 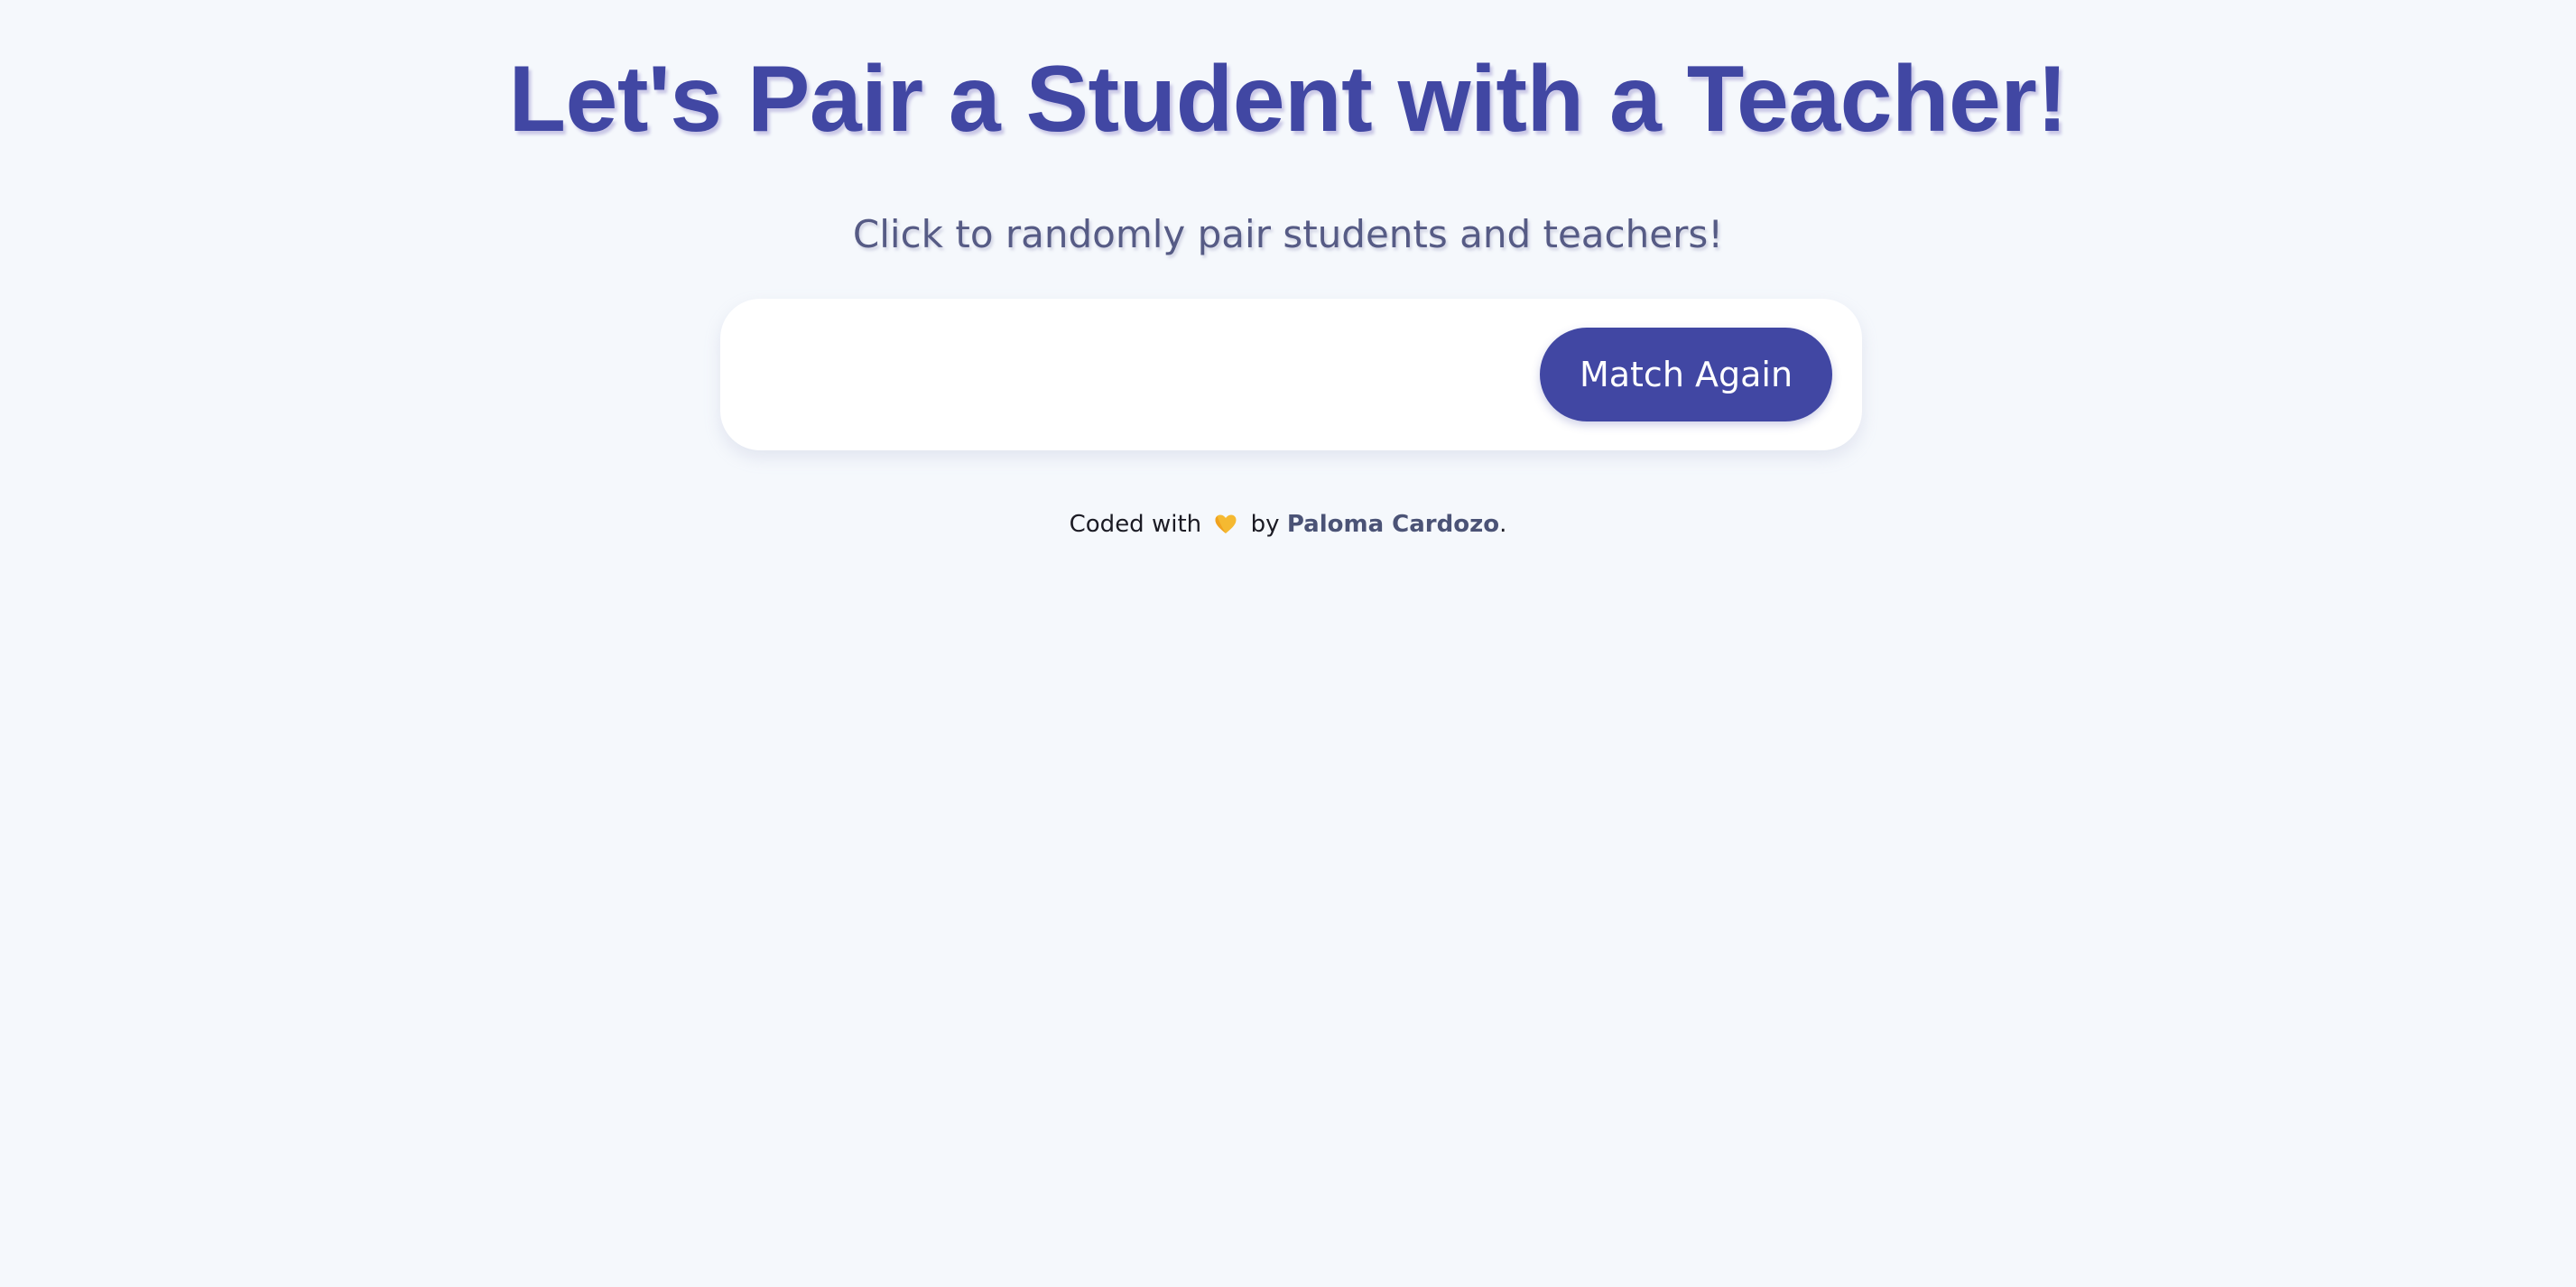 I want to click on footer-by: by, so click(x=1265, y=524).